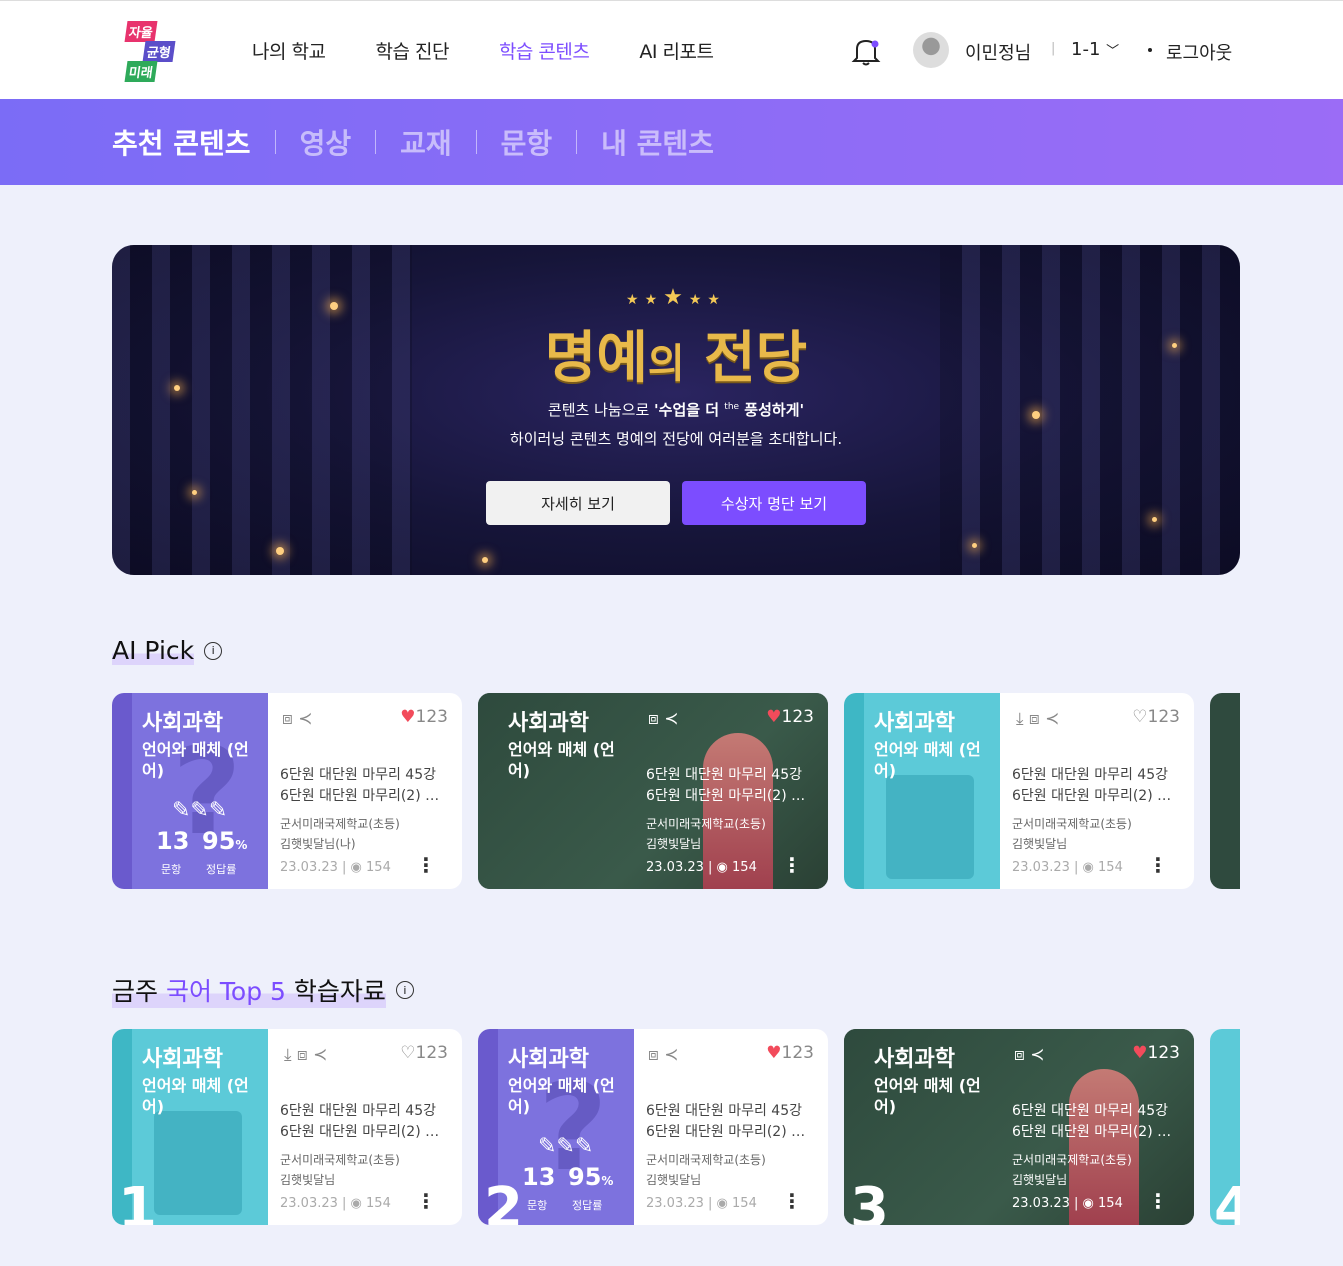  What do you see at coordinates (309, 1203) in the screenshot?
I see `card-date: 23.03.23` at bounding box center [309, 1203].